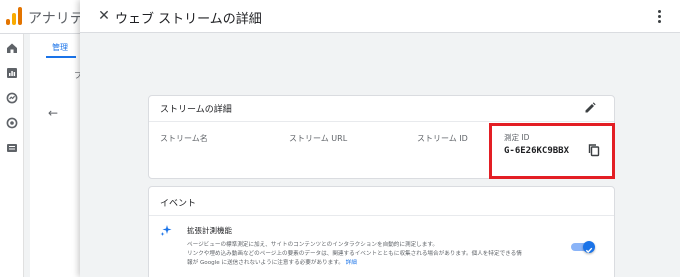 The height and width of the screenshot is (277, 680). What do you see at coordinates (351, 263) in the screenshot?
I see `learn-more-link: 詳細` at bounding box center [351, 263].